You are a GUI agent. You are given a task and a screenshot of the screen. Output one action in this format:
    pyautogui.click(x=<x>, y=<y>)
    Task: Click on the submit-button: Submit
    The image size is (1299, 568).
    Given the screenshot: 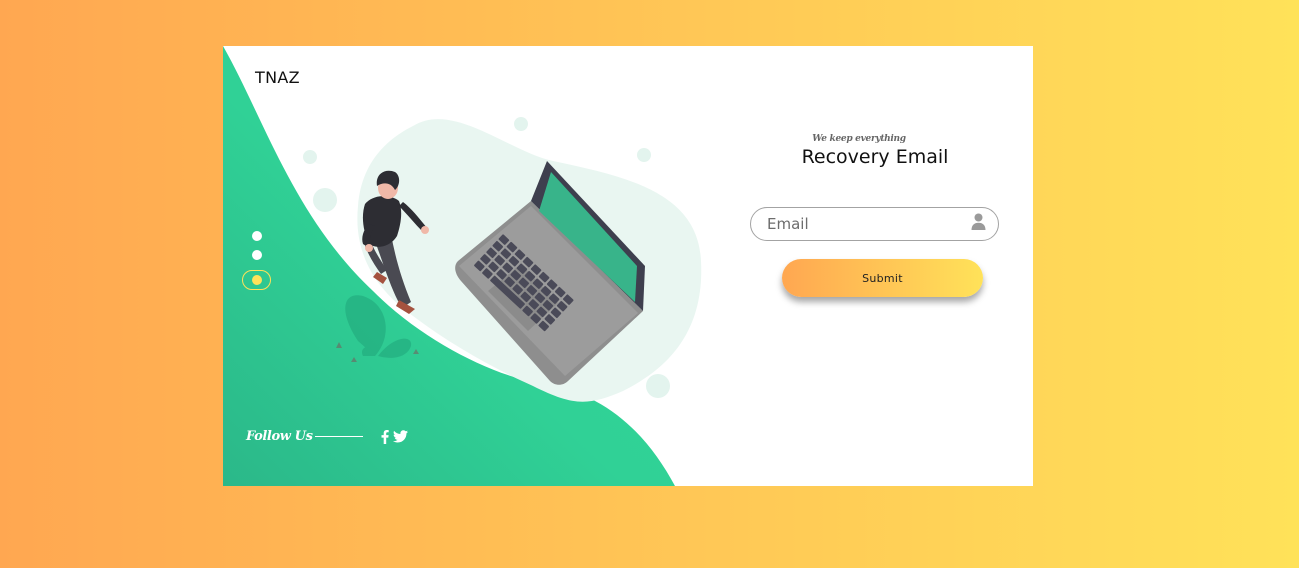 What is the action you would take?
    pyautogui.click(x=882, y=278)
    